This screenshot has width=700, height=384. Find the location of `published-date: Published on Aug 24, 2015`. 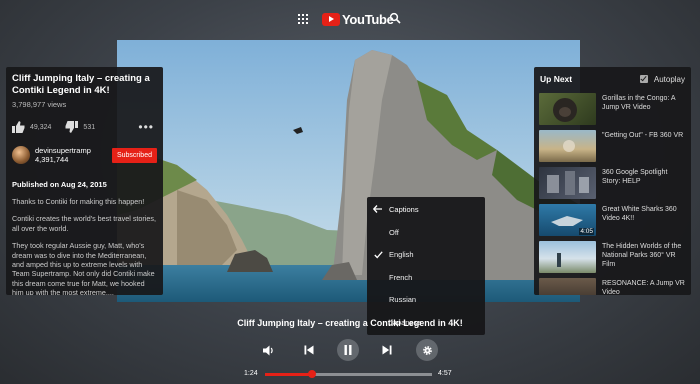

published-date: Published on Aug 24, 2015 is located at coordinates (59, 184).